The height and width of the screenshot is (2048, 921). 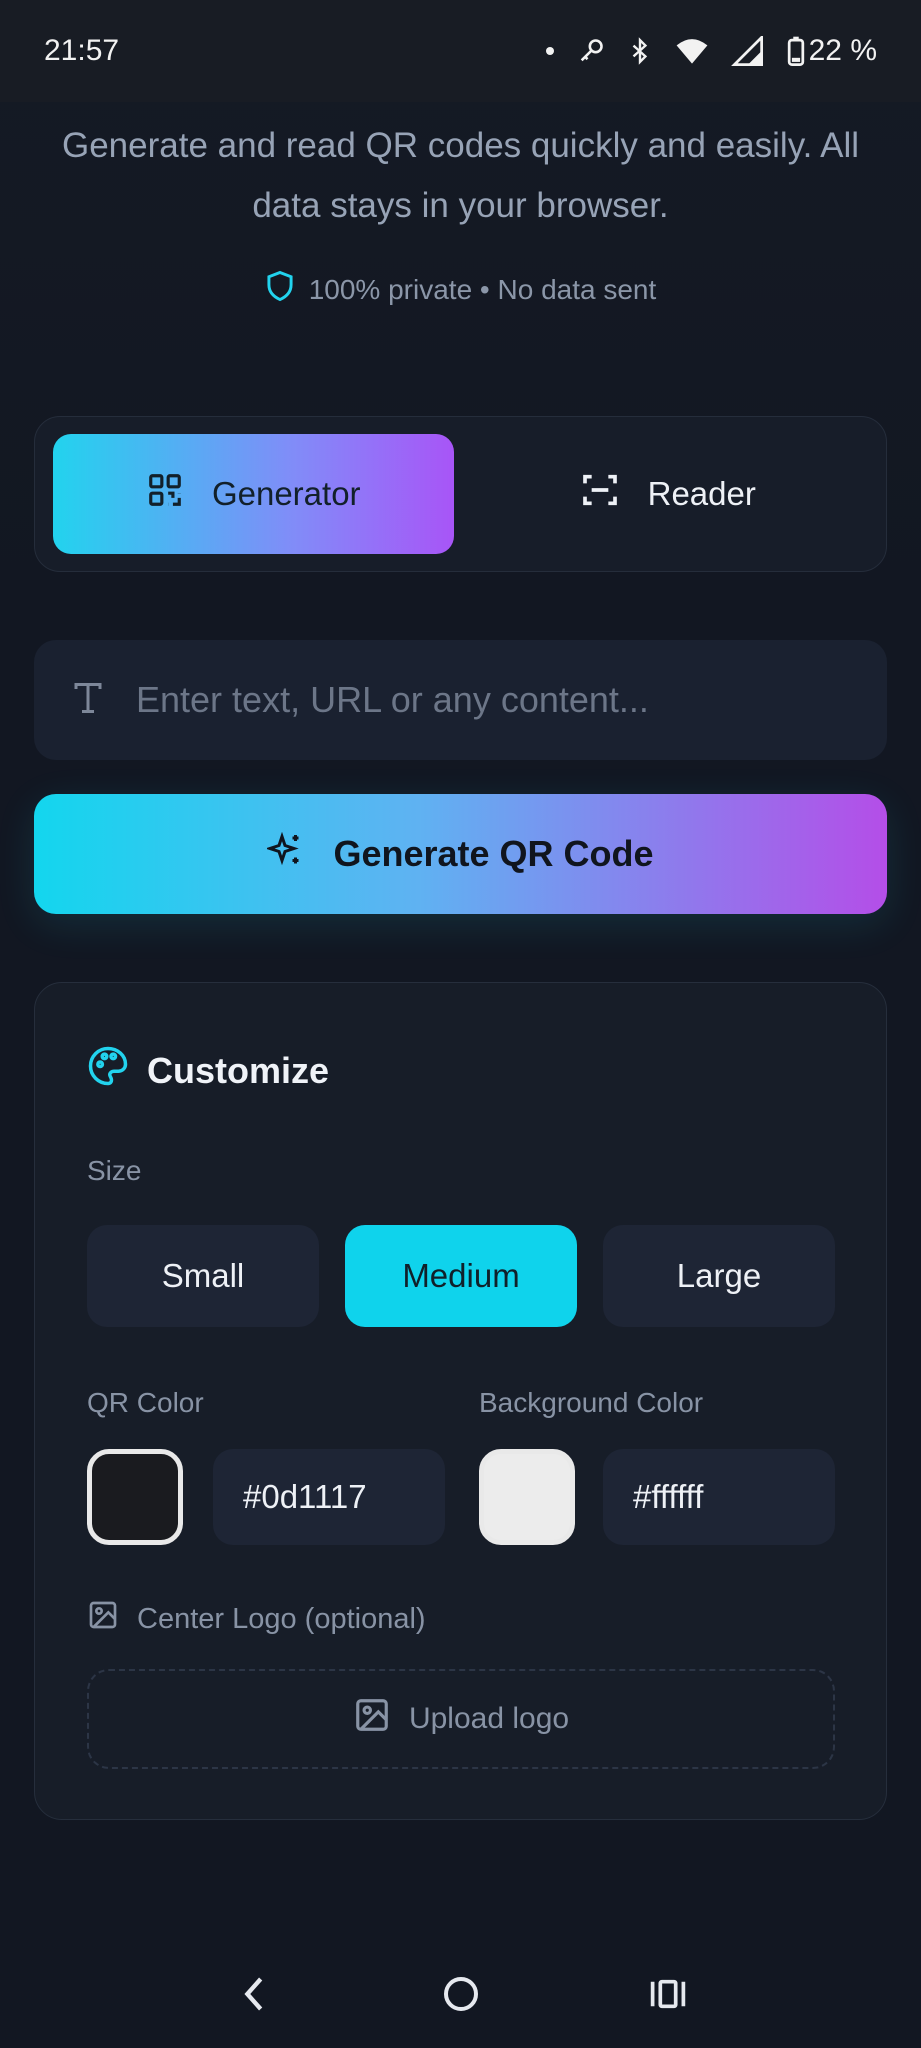 I want to click on back-icon, so click(x=254, y=1994).